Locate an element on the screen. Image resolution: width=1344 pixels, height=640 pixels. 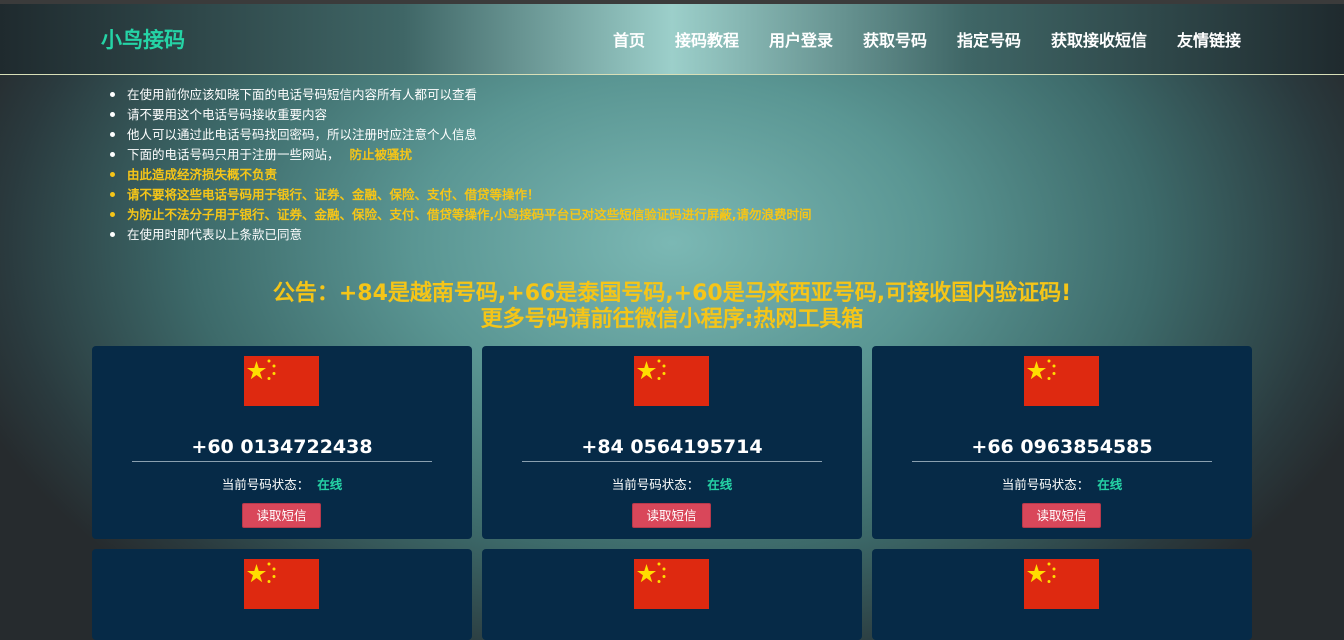
number-card: +60 0134722438 当前号码状态： 在线 读取短信 is located at coordinates (282, 442).